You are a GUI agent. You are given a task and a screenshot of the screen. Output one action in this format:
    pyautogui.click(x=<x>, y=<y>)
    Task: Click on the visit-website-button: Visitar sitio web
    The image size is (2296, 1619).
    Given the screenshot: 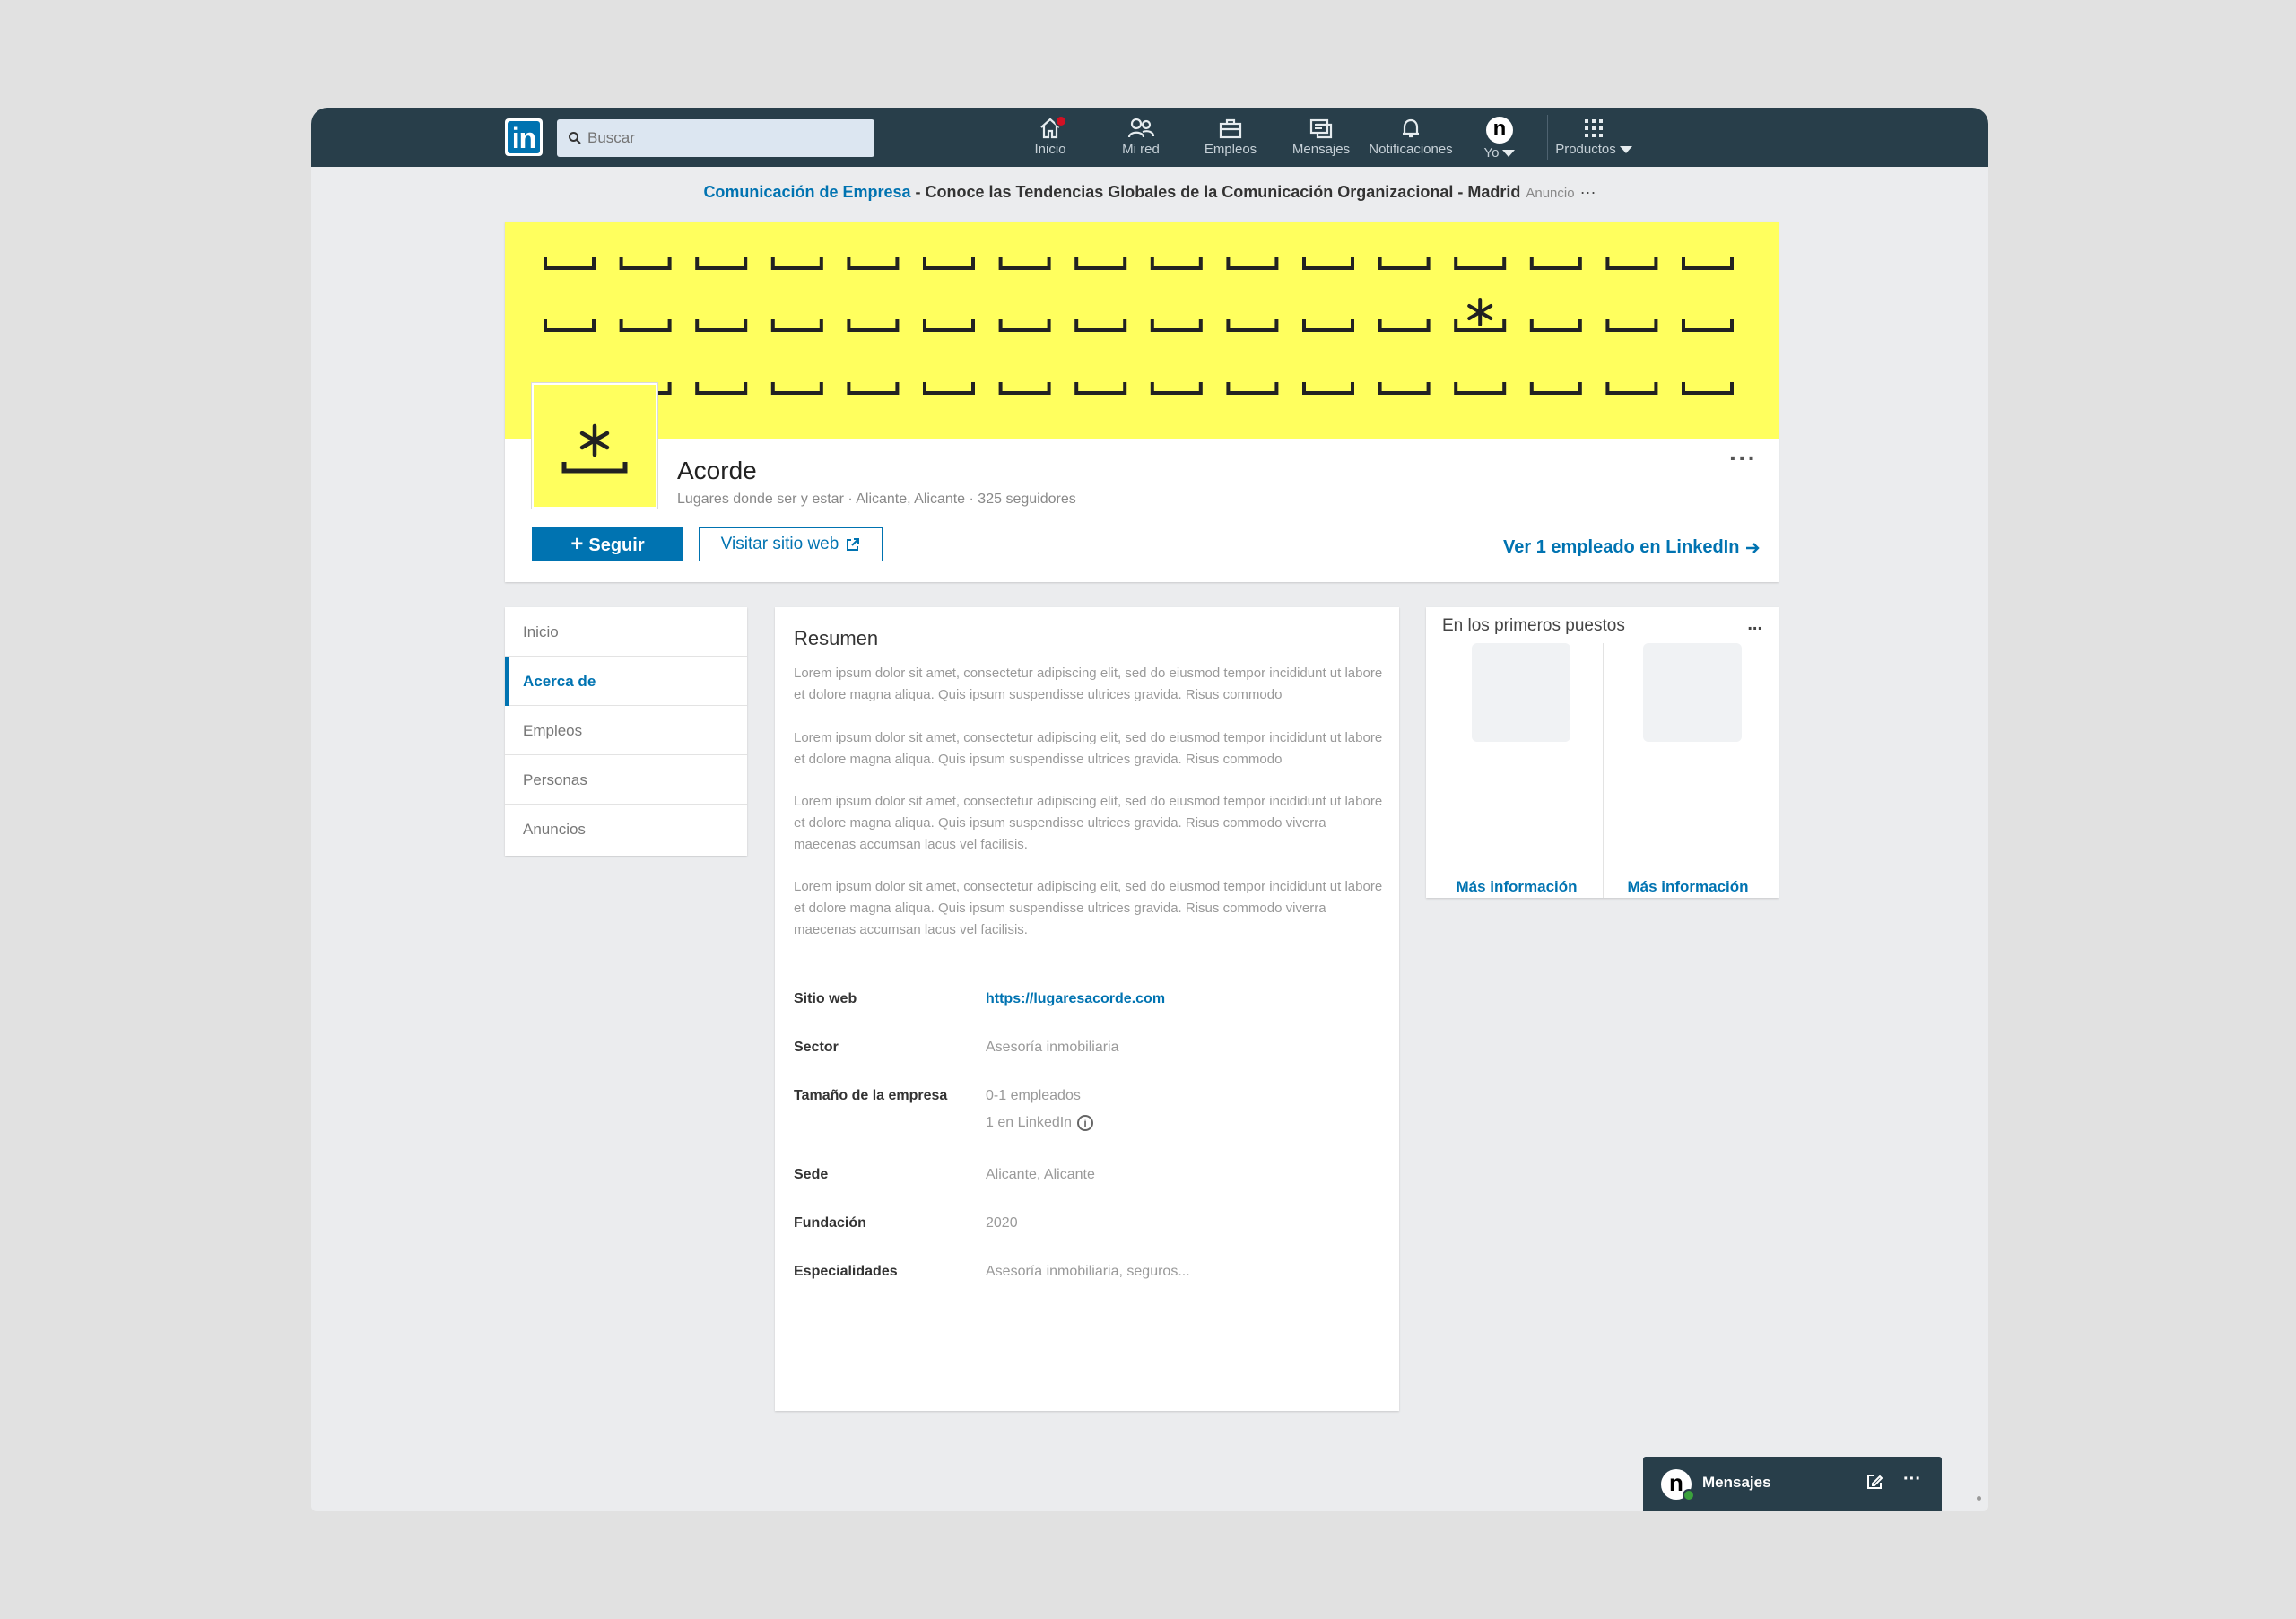 What is the action you would take?
    pyautogui.click(x=791, y=544)
    